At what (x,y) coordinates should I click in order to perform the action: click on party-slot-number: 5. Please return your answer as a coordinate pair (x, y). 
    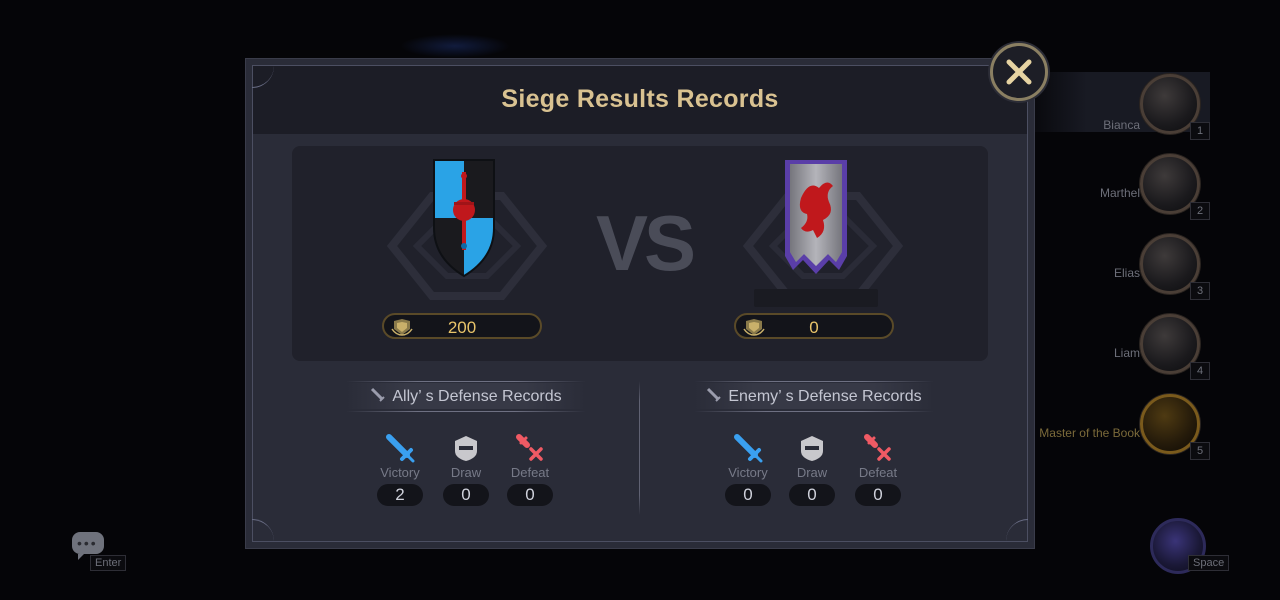
    Looking at the image, I should click on (1200, 451).